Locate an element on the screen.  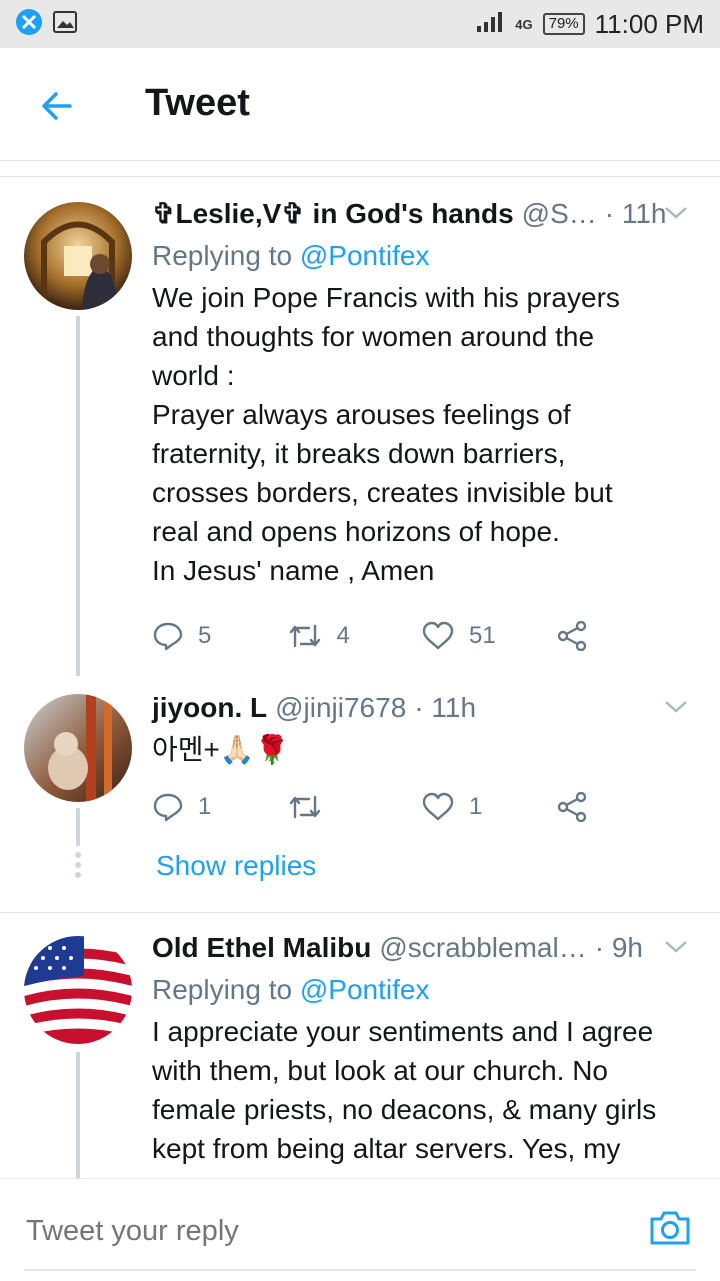
tweet-time: · 9h is located at coordinates (618, 947).